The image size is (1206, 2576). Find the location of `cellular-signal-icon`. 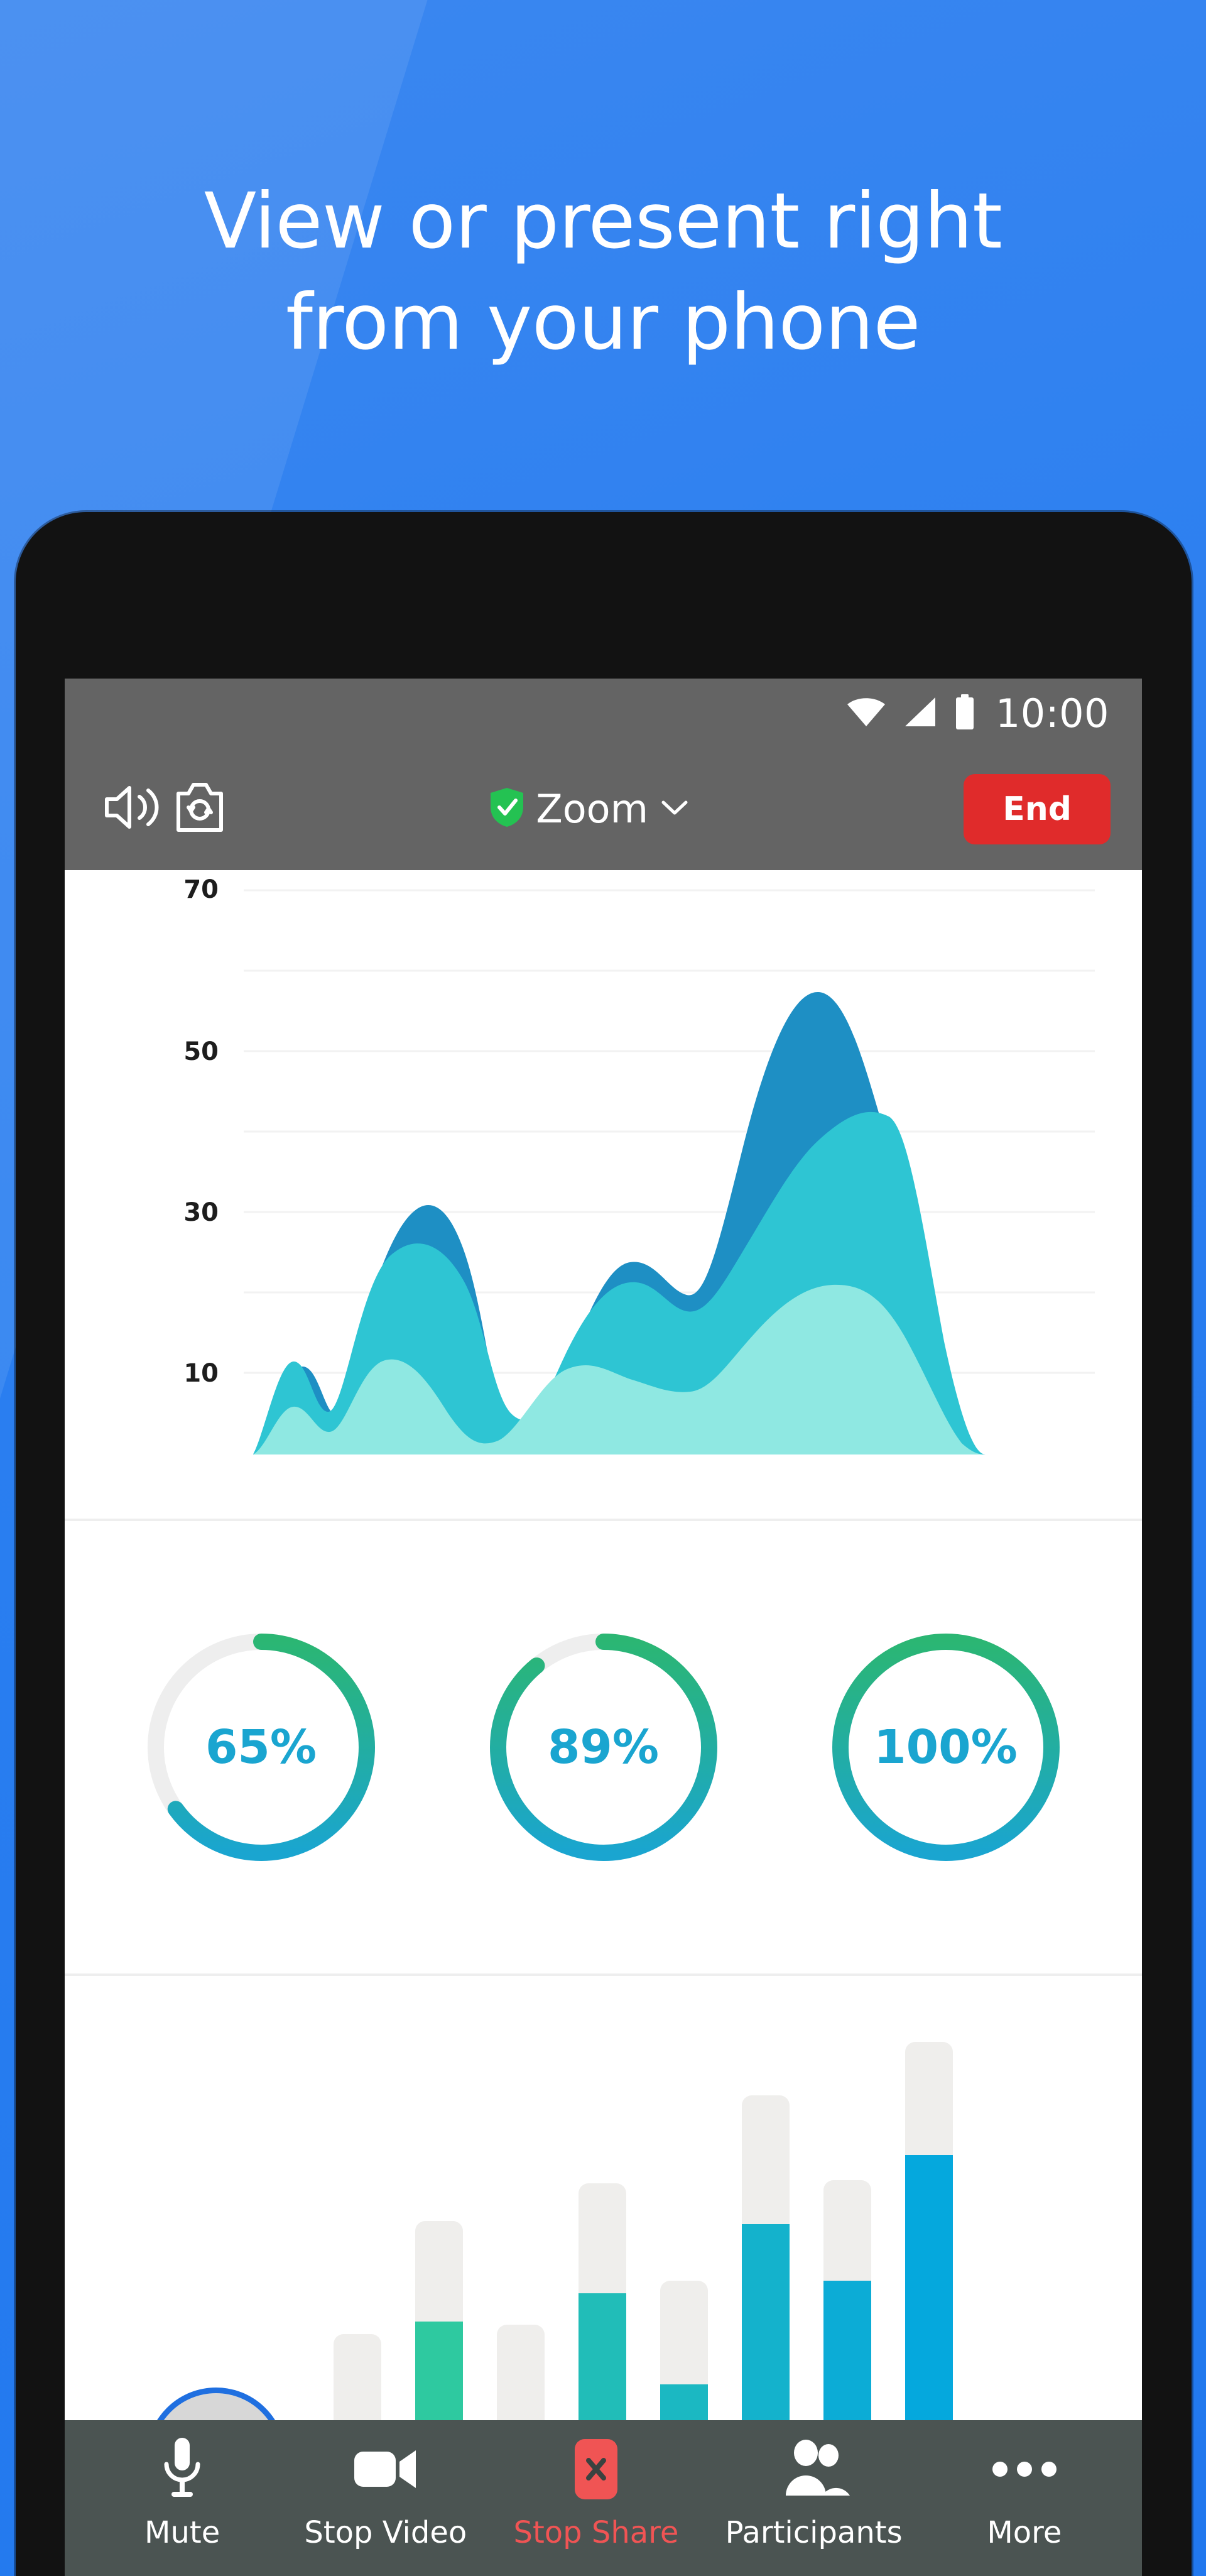

cellular-signal-icon is located at coordinates (921, 713).